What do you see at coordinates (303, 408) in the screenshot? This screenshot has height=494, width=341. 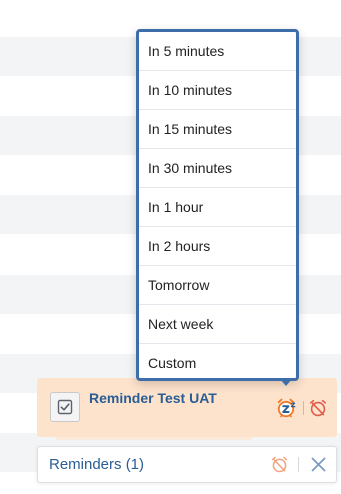 I see `card-divider` at bounding box center [303, 408].